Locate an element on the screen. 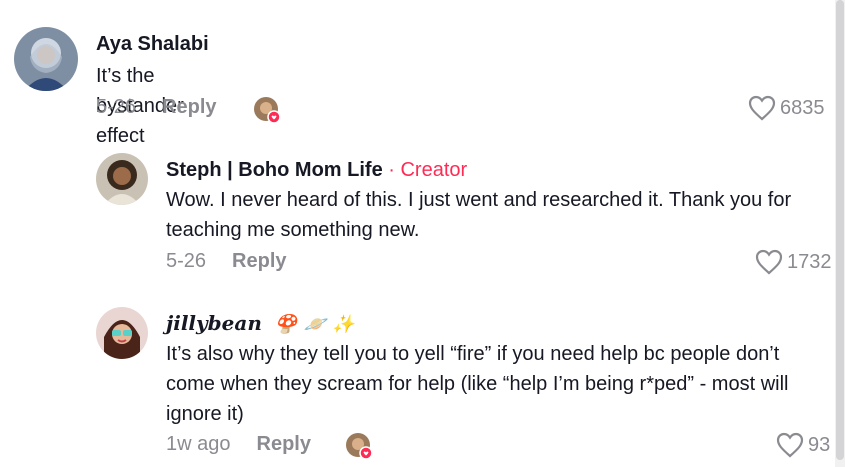  creator-badge: · Creator is located at coordinates (428, 170).